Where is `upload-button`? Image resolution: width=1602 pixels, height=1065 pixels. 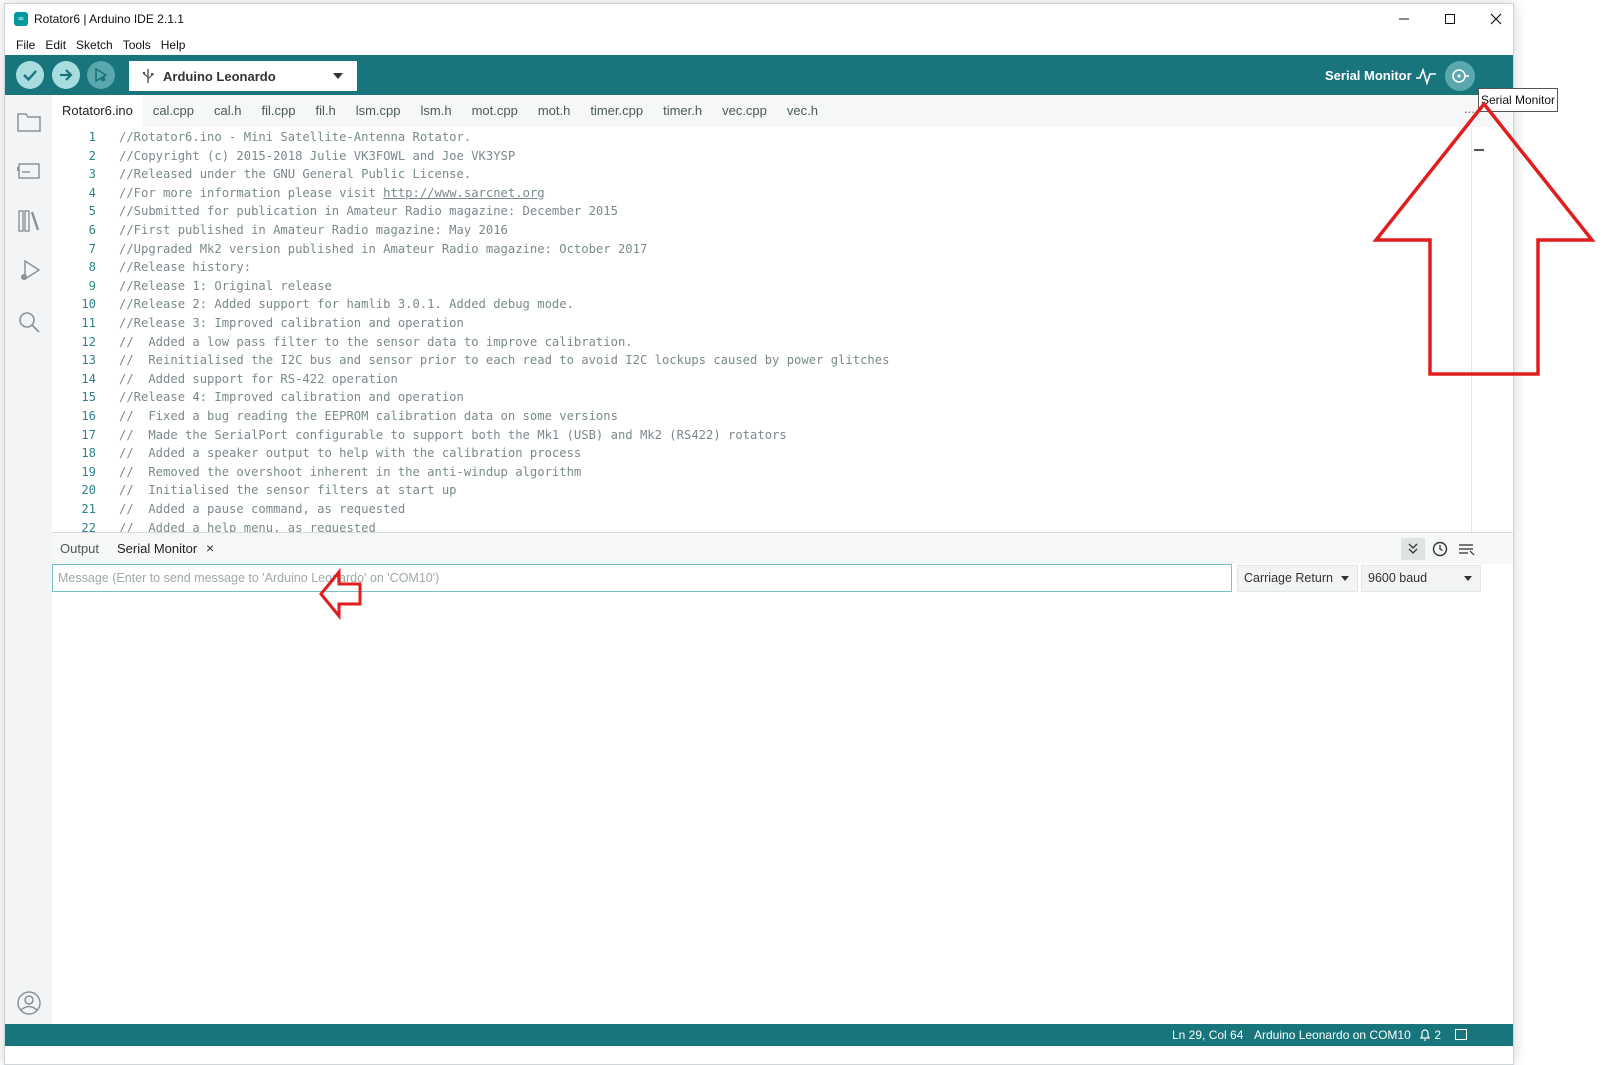
upload-button is located at coordinates (66, 75).